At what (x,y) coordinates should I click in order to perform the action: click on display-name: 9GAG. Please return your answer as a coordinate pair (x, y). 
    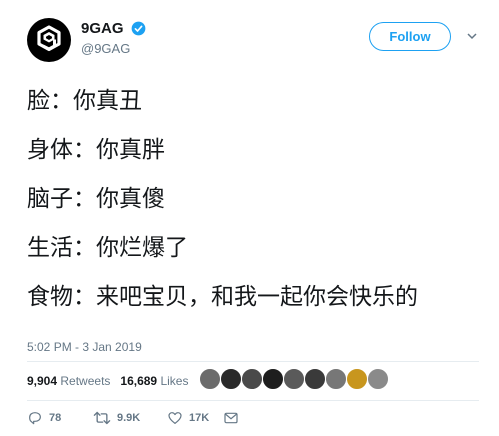
    Looking at the image, I should click on (102, 28).